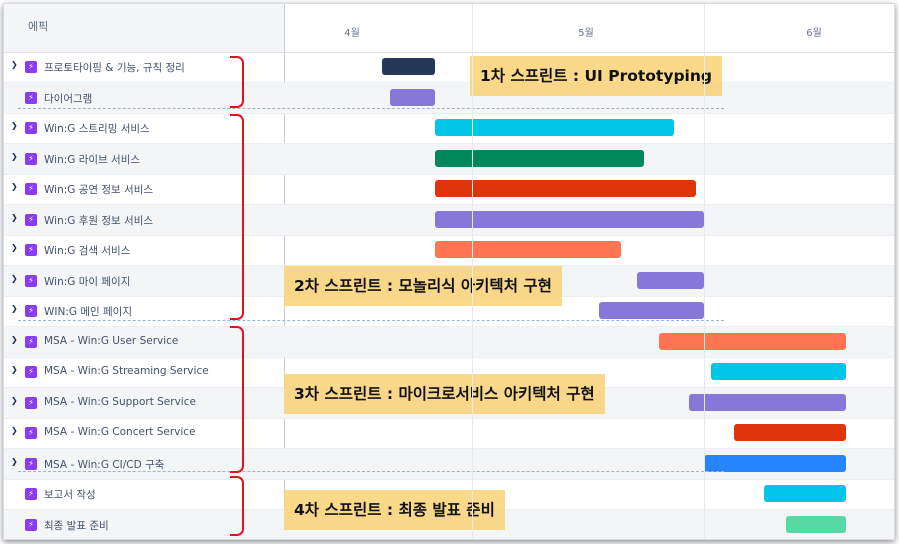  Describe the element at coordinates (98, 220) in the screenshot. I see `epic-label: Win:G 후원 정보 서비스` at that location.